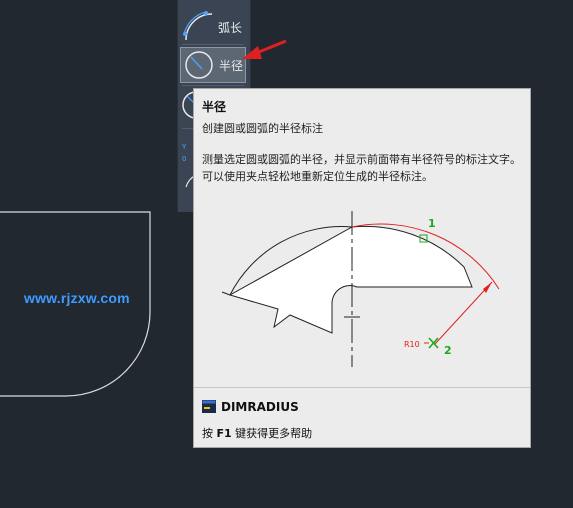 This screenshot has width=573, height=508. I want to click on tooltip-subtitle: 创建圆或圆弧的半径标注, so click(262, 128).